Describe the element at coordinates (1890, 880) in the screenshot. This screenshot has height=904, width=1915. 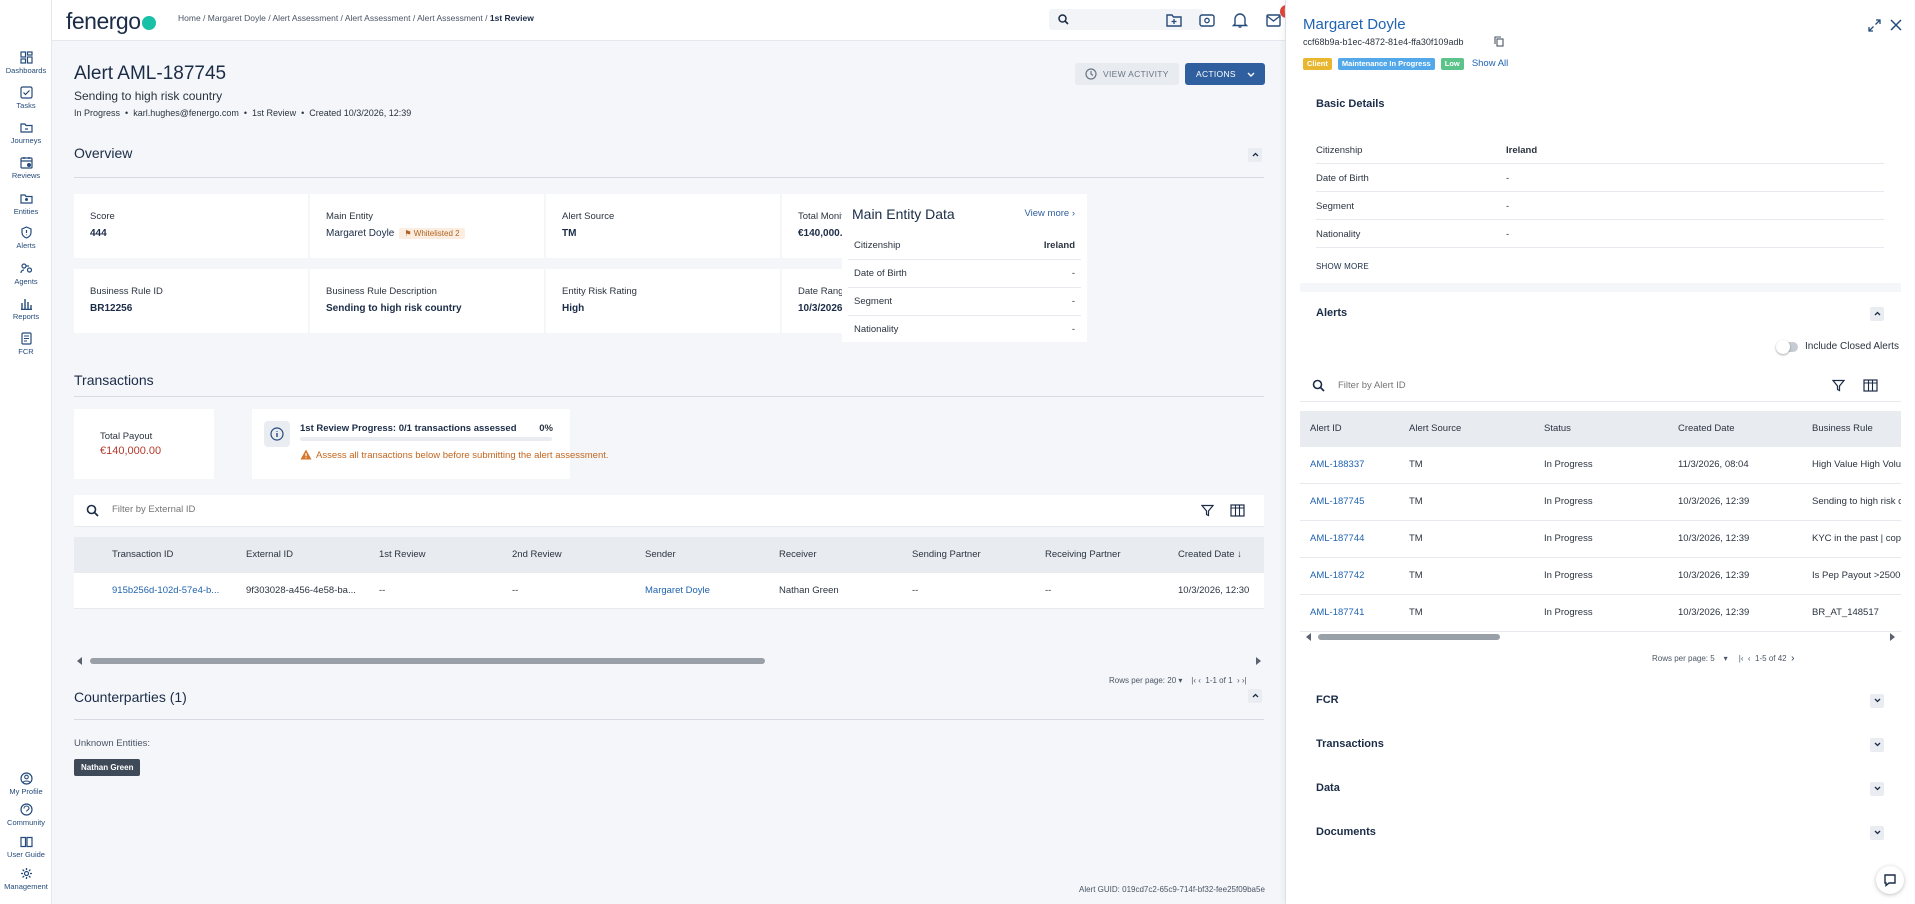
I see `chat-help-button` at that location.